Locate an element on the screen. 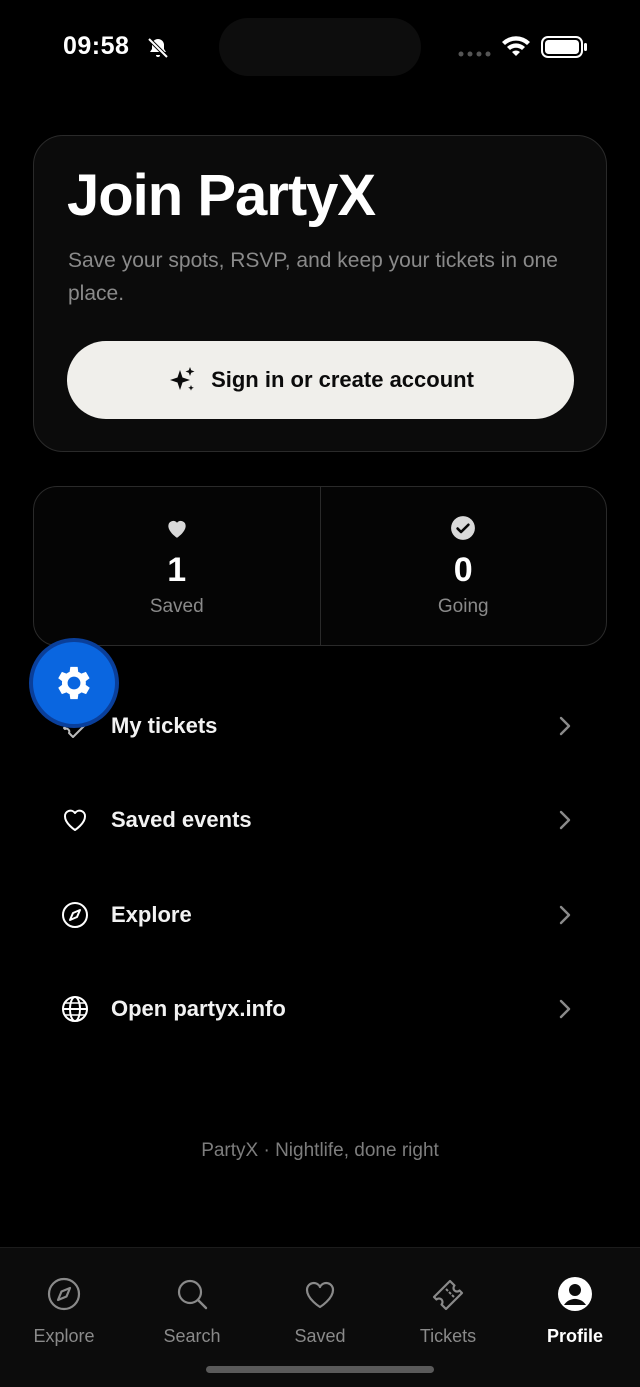 This screenshot has height=1387, width=640. gear-icon is located at coordinates (74, 683).